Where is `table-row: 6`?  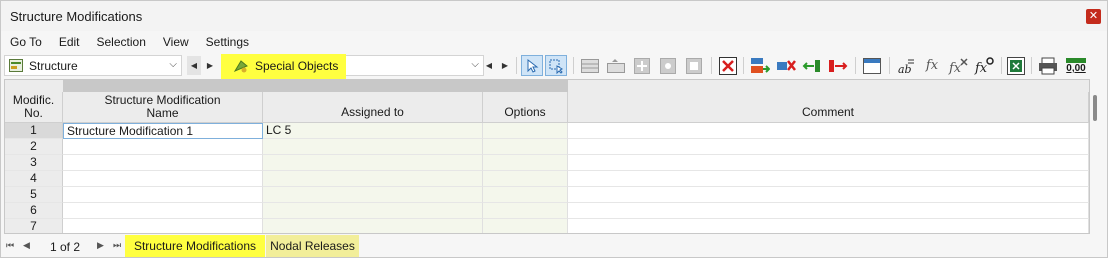
table-row: 6 is located at coordinates (547, 211).